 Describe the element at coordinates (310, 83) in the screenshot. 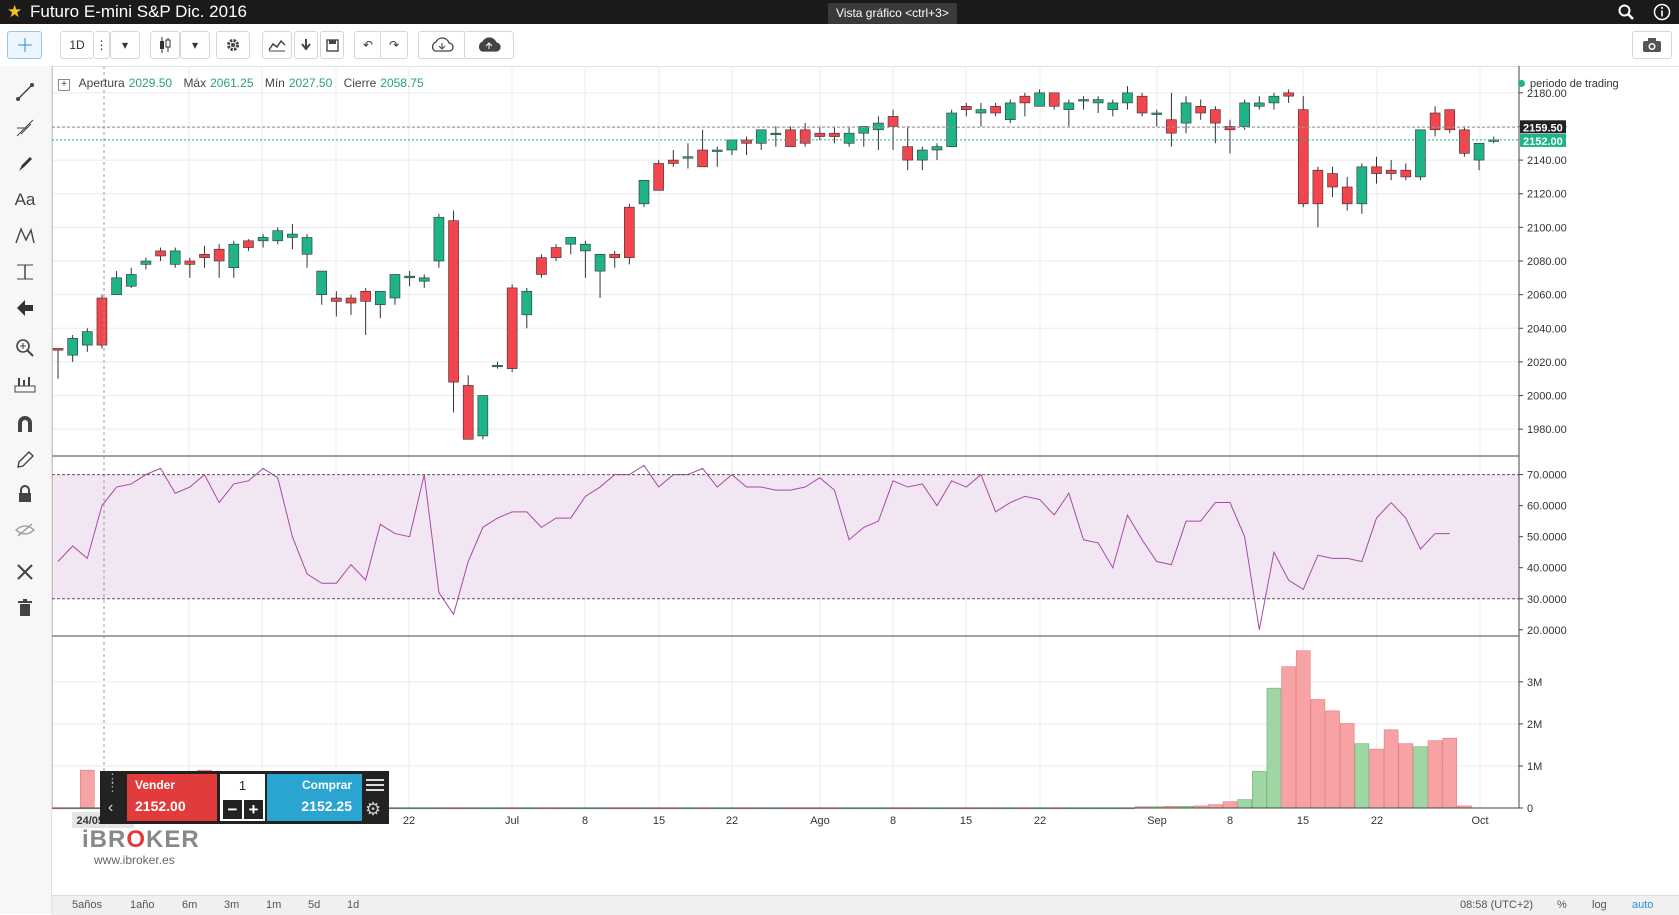

I see `legend-low-value: 2027.50` at that location.